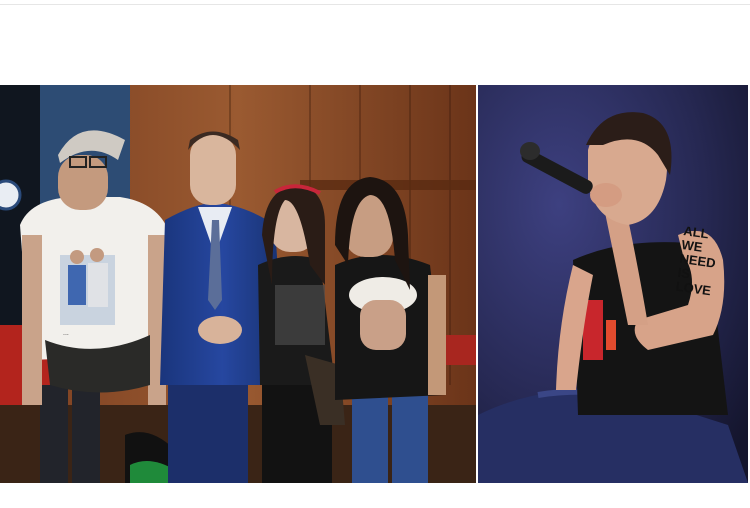  What do you see at coordinates (375, 4) in the screenshot?
I see `top-divider` at bounding box center [375, 4].